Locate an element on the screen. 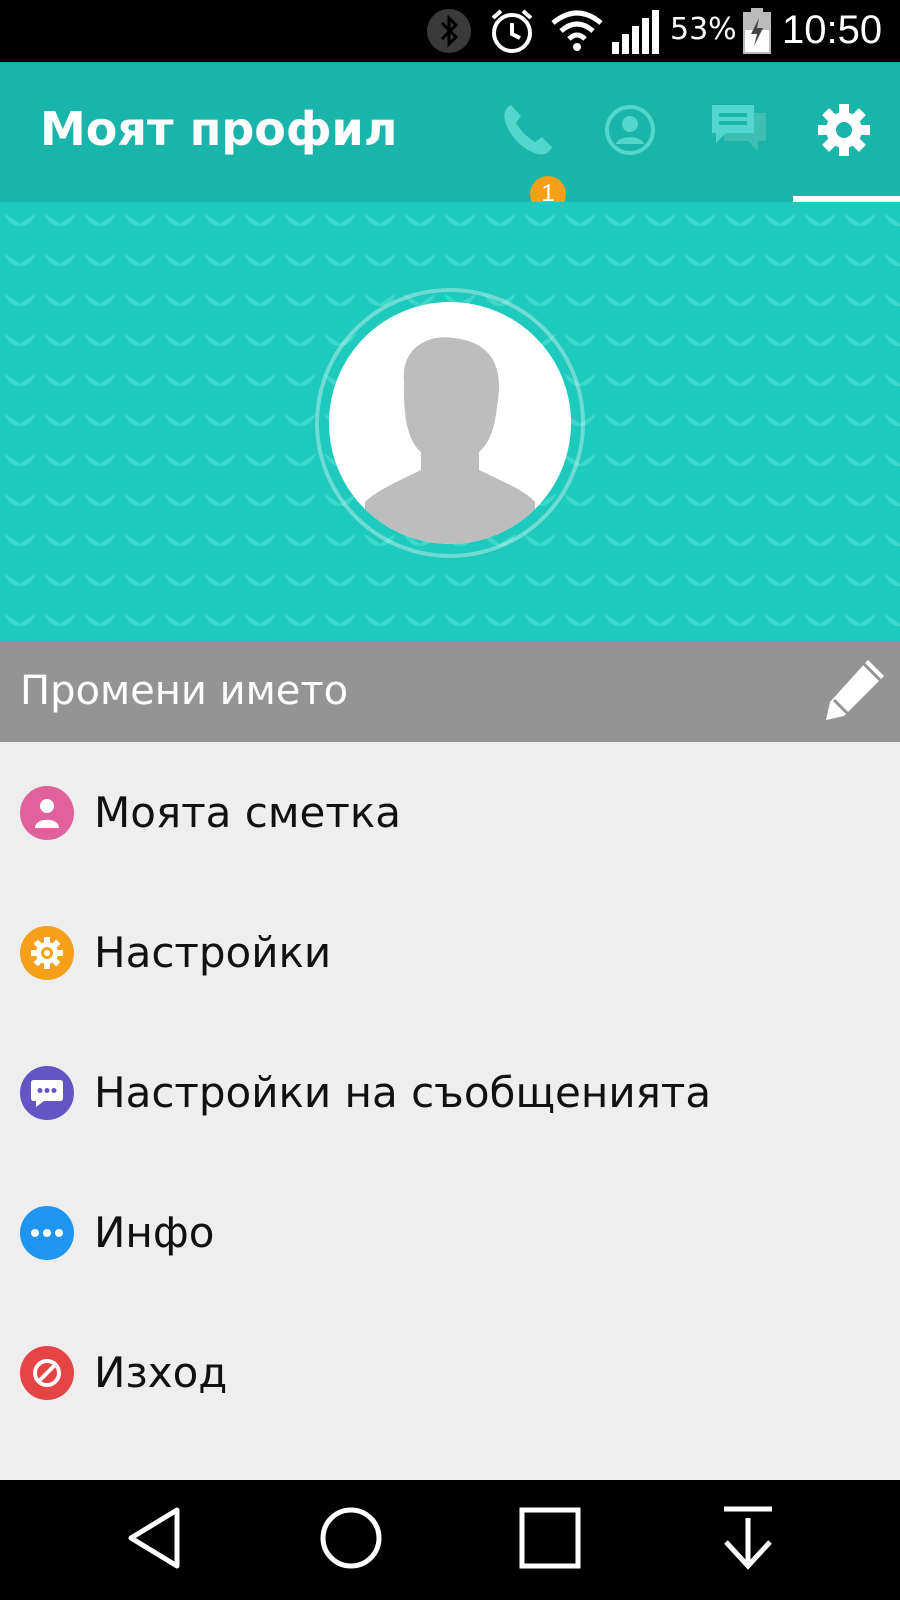 This screenshot has height=1600, width=900. change-name-bar: Промени името is located at coordinates (450, 692).